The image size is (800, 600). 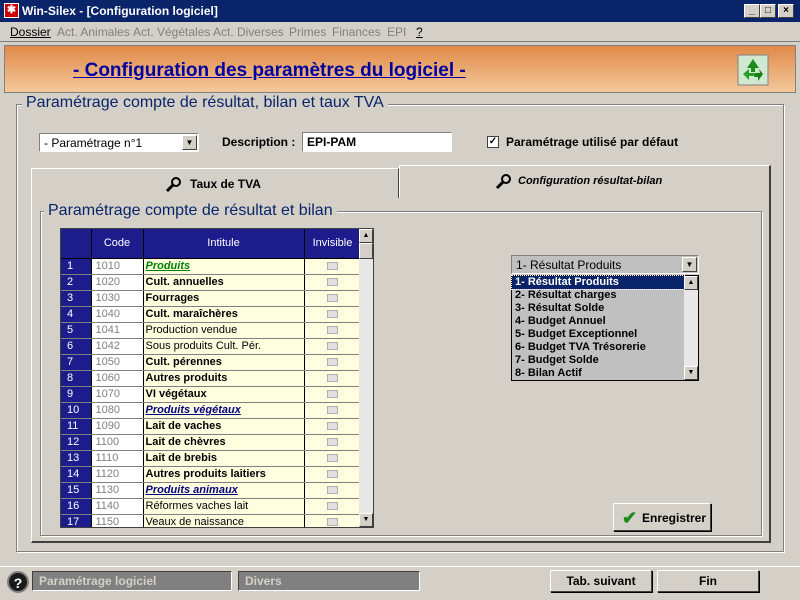 I want to click on menu-act-diverses: Act. Diverses, so click(x=248, y=32).